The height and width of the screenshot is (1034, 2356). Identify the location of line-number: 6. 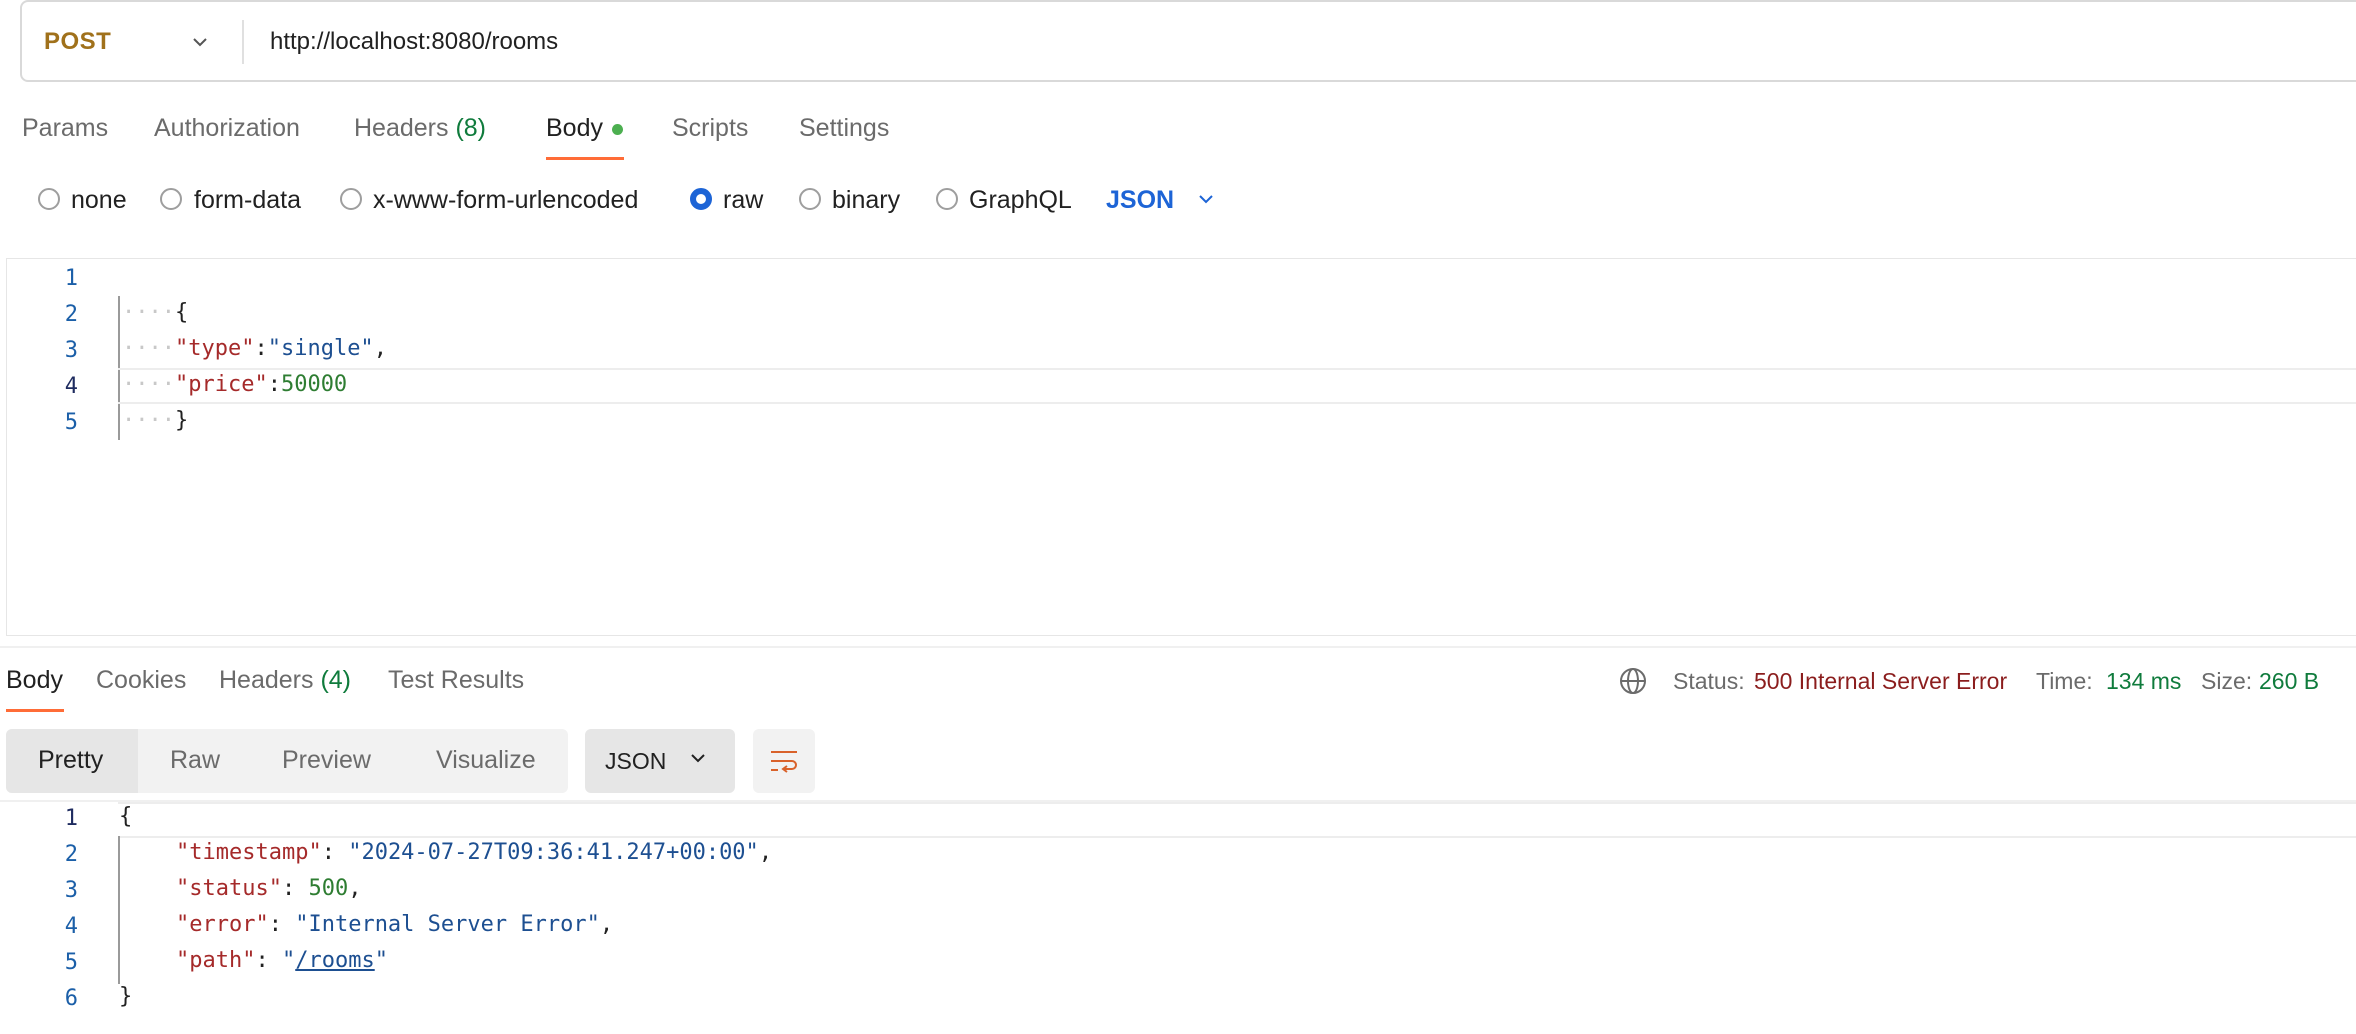
(71, 998).